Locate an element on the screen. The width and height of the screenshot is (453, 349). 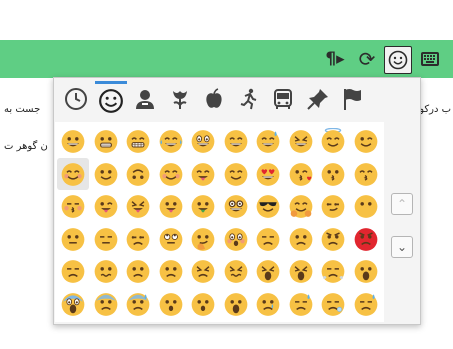
emoji-nerd is located at coordinates (236, 206).